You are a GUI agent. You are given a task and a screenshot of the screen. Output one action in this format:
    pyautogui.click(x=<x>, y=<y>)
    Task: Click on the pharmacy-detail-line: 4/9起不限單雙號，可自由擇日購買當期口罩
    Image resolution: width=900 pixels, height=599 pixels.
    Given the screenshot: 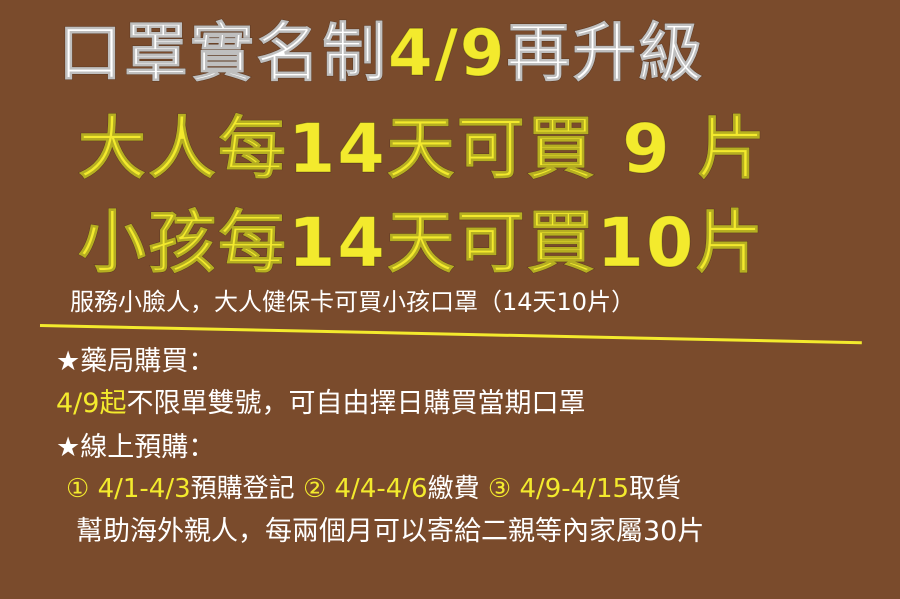 What is the action you would take?
    pyautogui.click(x=320, y=403)
    